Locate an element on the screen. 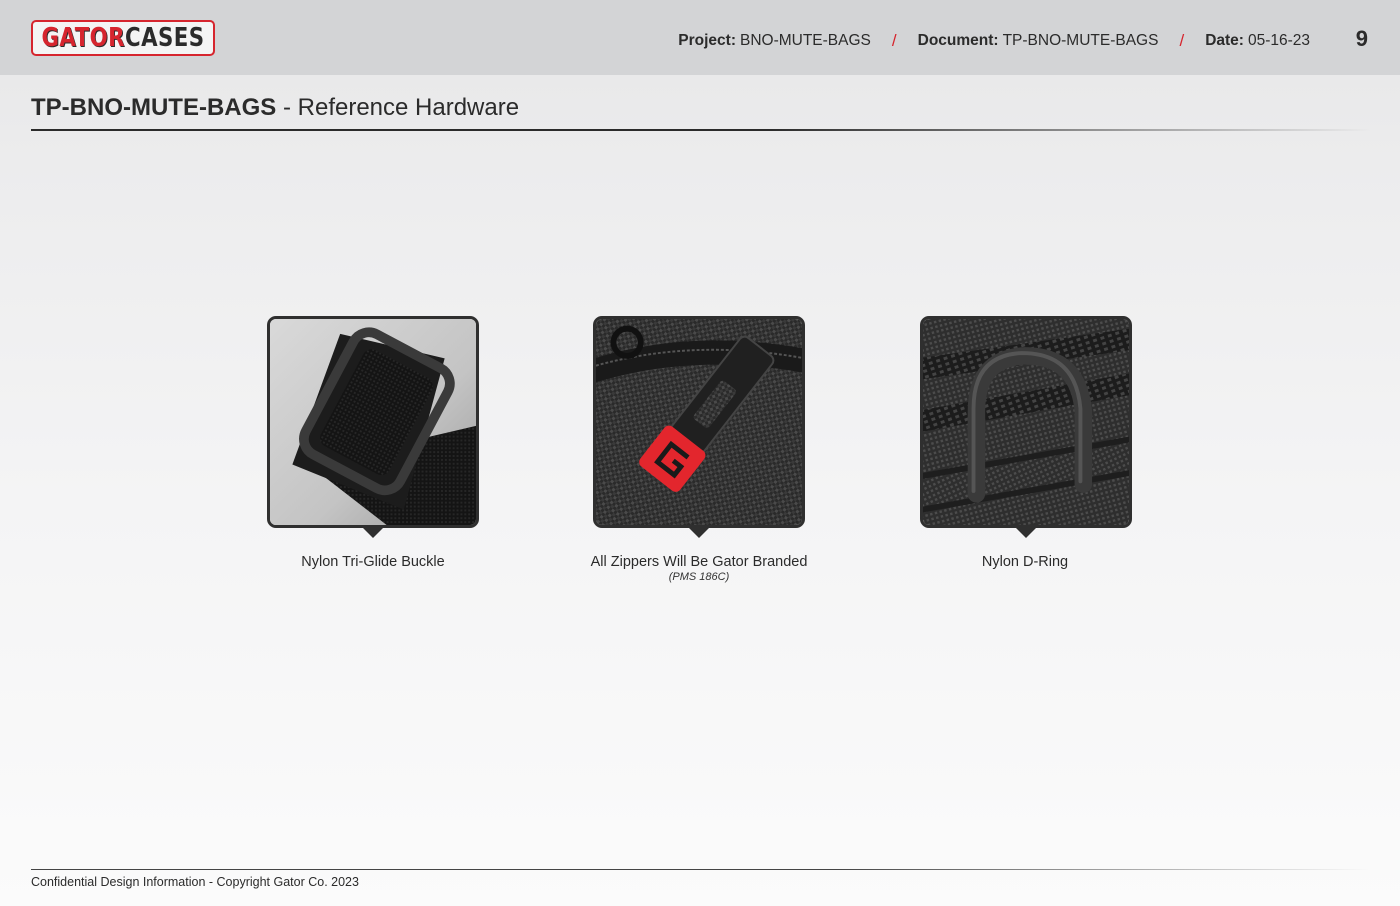 The height and width of the screenshot is (906, 1400). logo-gator-text: GATOR is located at coordinates (83, 38).